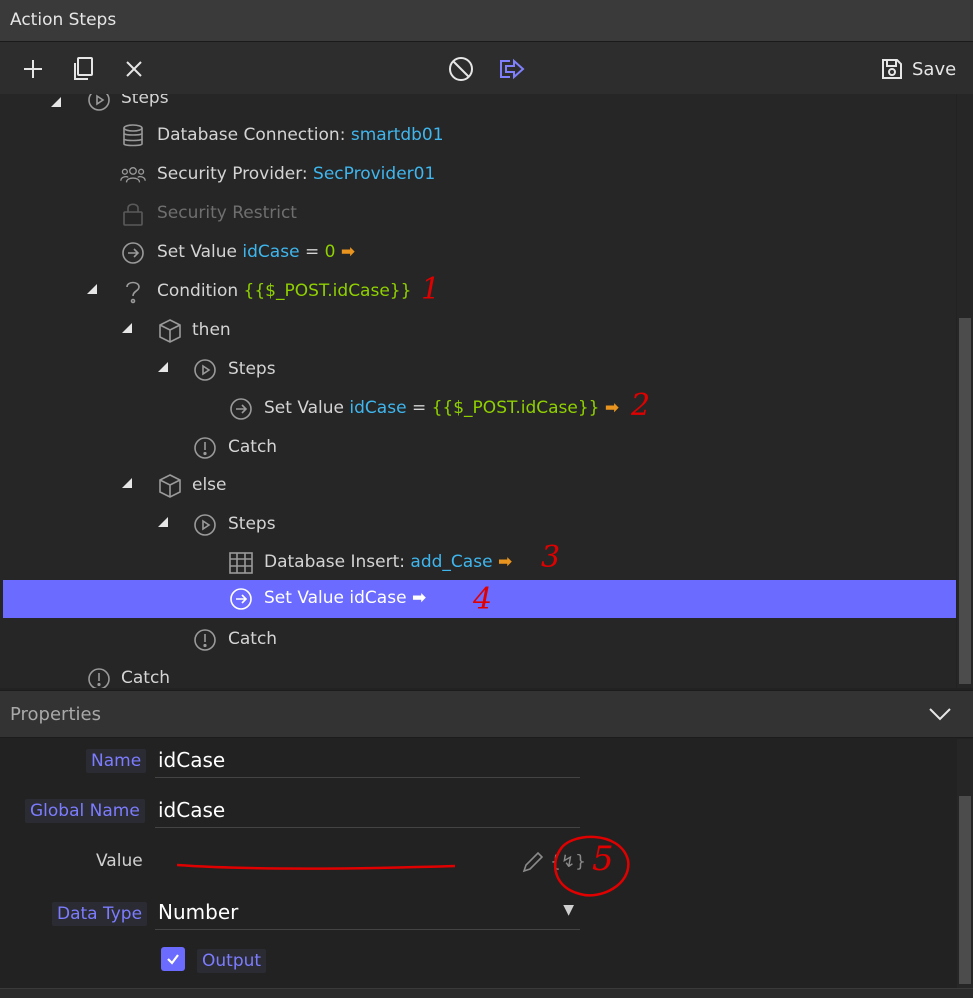  Describe the element at coordinates (227, 213) in the screenshot. I see `security-restrict-label: Security Restrict` at that location.